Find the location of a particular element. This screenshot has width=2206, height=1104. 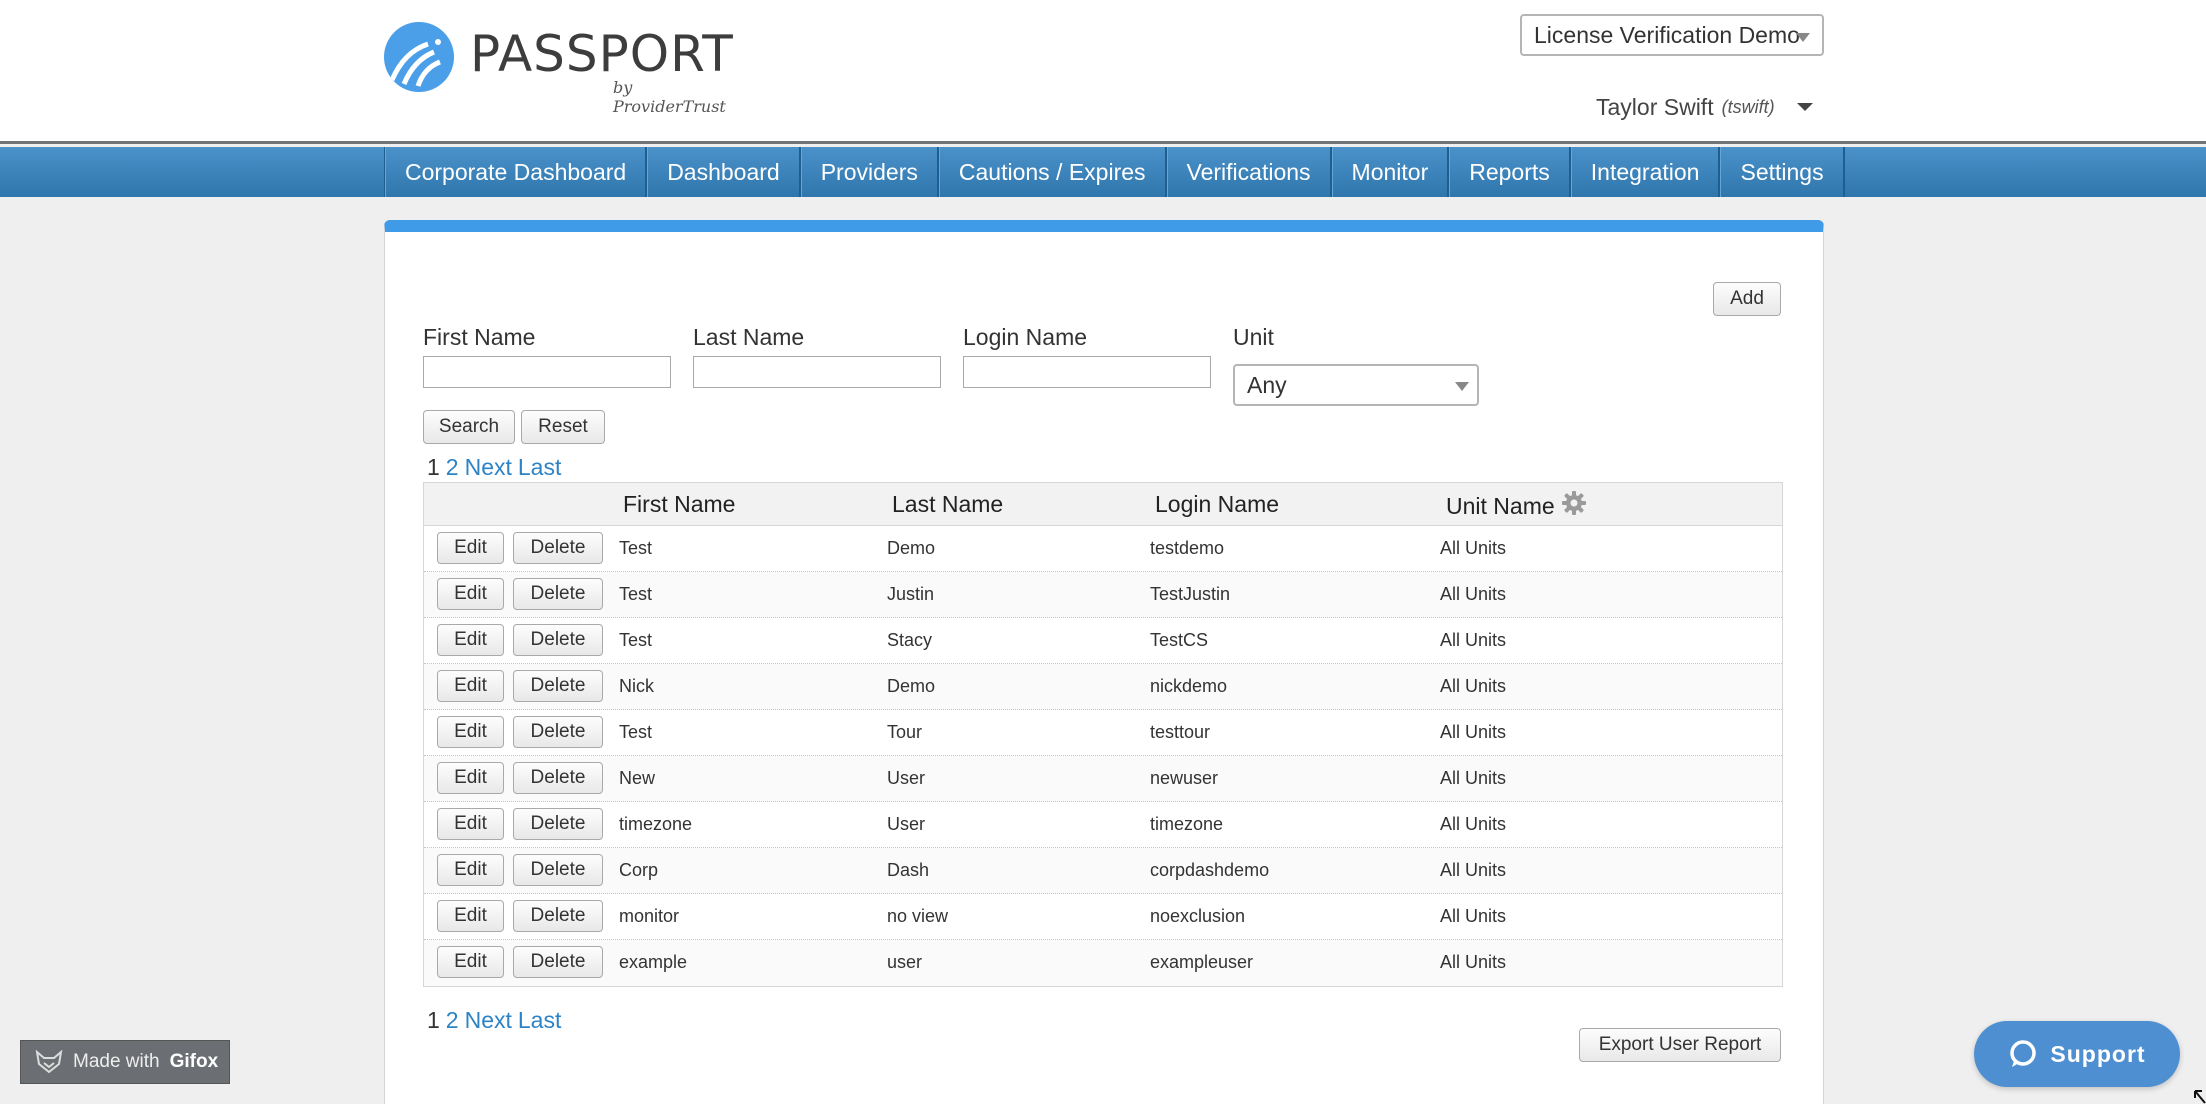

last-name-input is located at coordinates (817, 372).